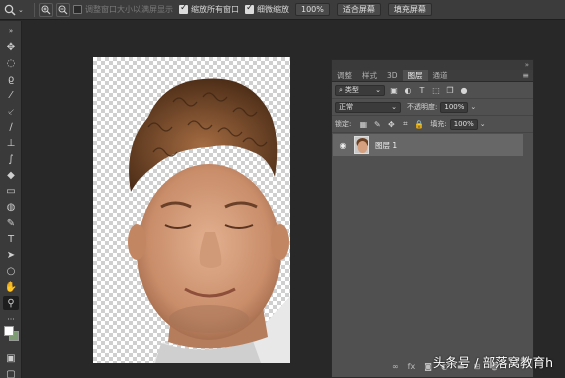  What do you see at coordinates (368, 107) in the screenshot?
I see `blend-mode-select: 正常 ⌄` at bounding box center [368, 107].